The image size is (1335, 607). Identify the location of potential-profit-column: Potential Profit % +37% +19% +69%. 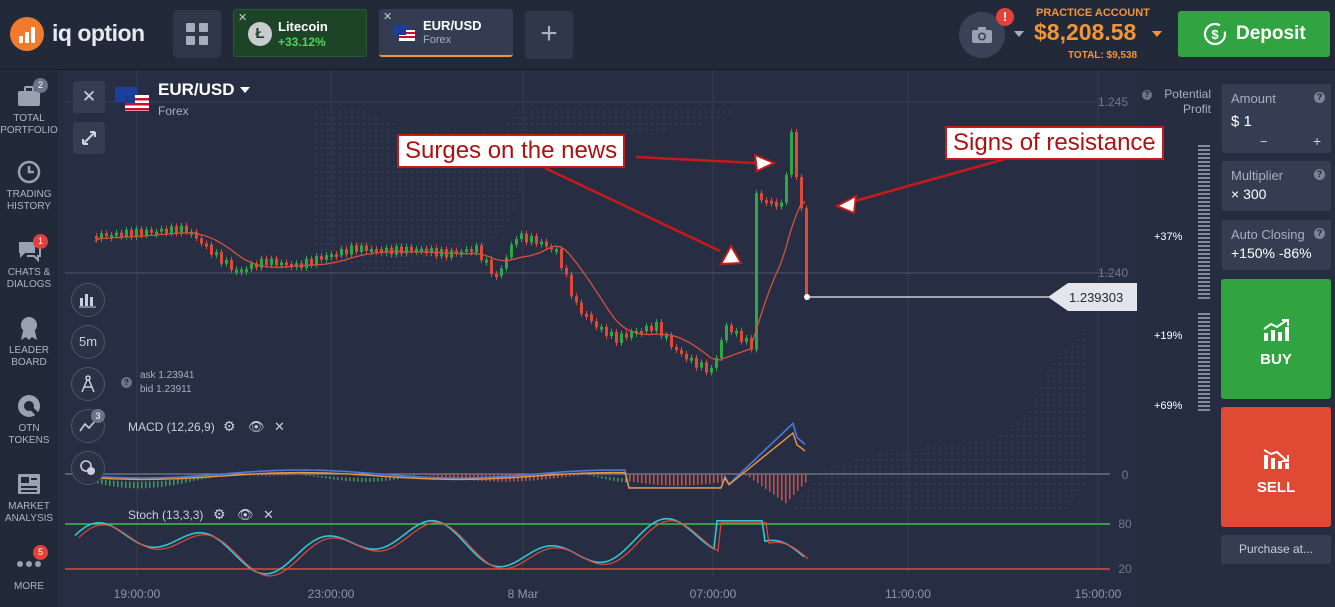
(1177, 339).